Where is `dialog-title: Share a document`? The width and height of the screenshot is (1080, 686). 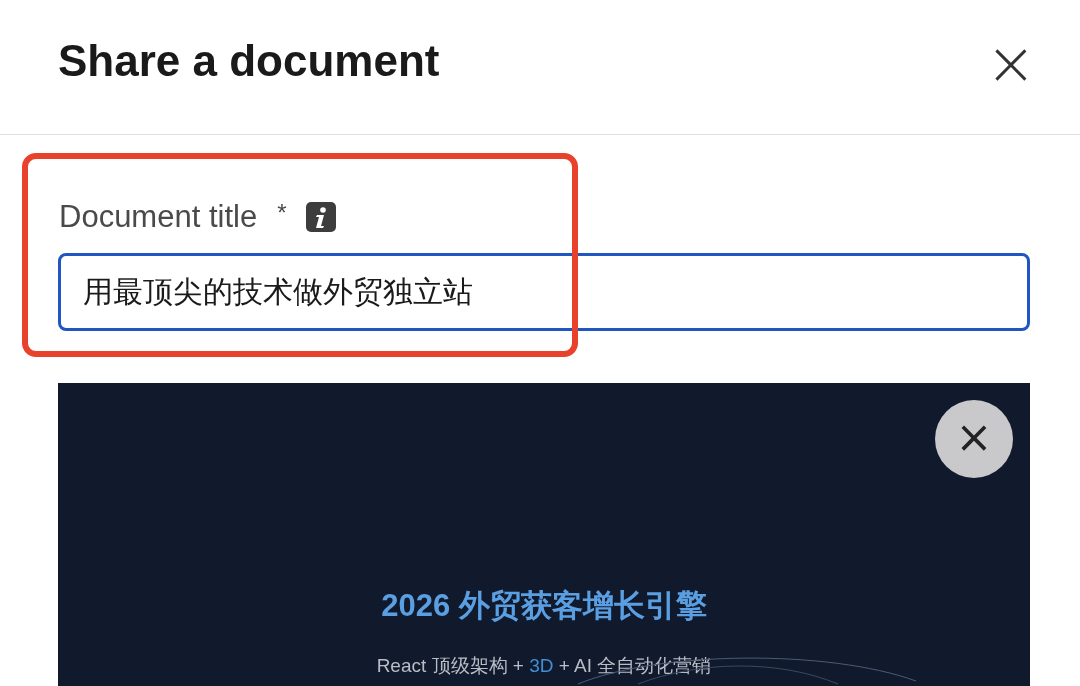
dialog-title: Share a document is located at coordinates (249, 61).